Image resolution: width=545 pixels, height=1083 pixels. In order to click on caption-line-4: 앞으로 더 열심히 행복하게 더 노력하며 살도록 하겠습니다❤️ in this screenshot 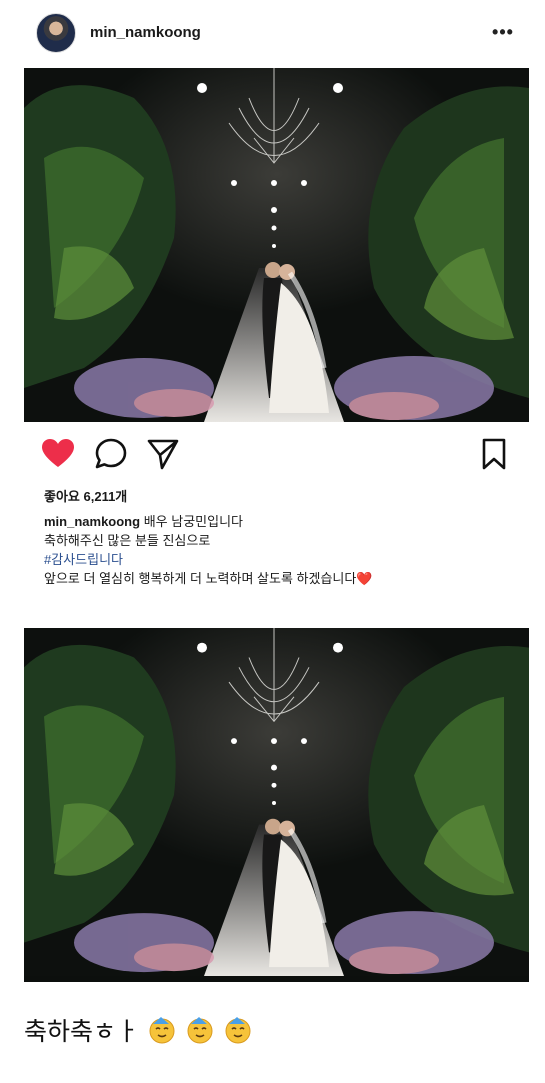, I will do `click(279, 578)`.